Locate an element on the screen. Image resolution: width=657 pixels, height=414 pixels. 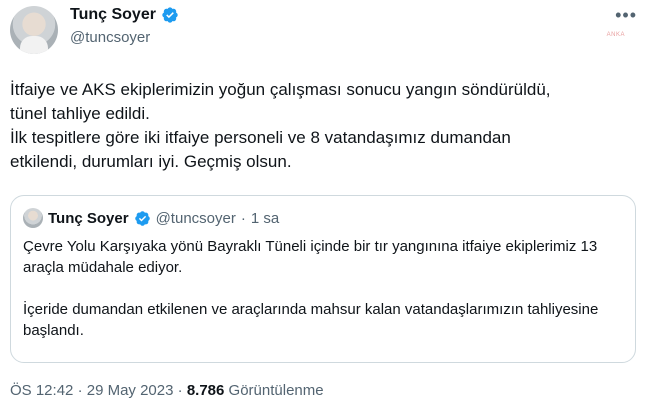
quoted-author-handle: @tuncsoyer is located at coordinates (195, 218).